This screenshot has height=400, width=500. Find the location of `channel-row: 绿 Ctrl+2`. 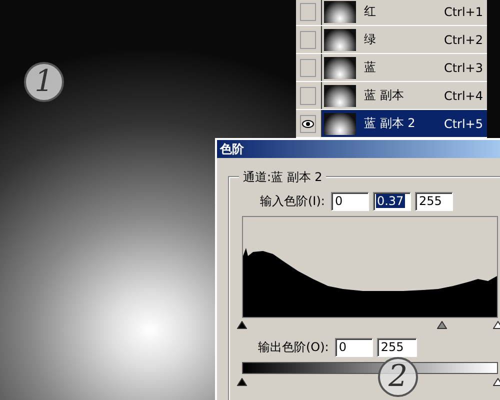

channel-row: 绿 Ctrl+2 is located at coordinates (404, 39).